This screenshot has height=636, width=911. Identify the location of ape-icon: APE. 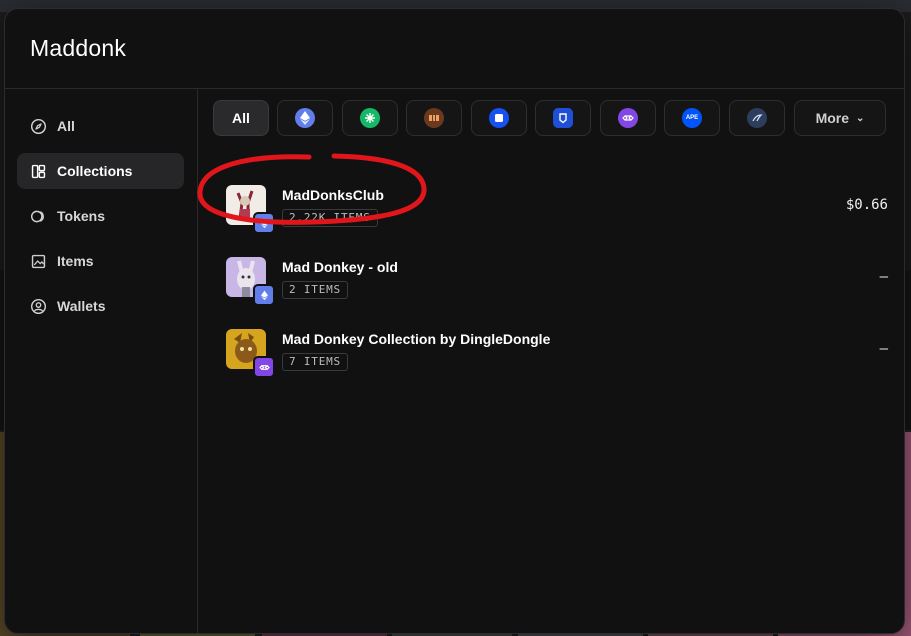
(692, 118).